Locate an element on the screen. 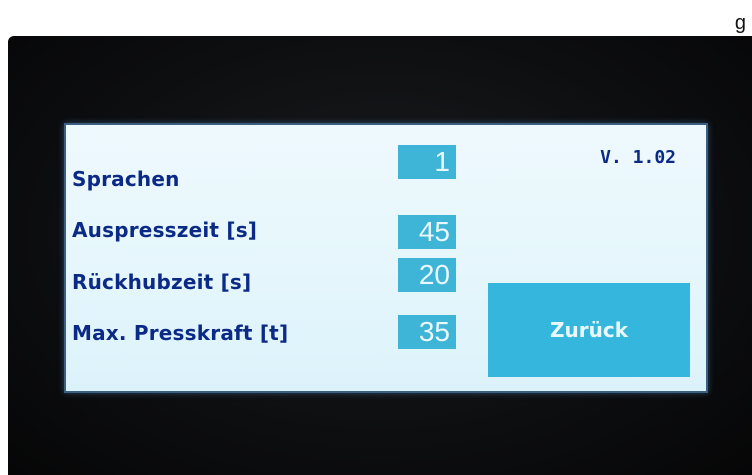 The image size is (752, 475). language-value: 1 is located at coordinates (427, 162).